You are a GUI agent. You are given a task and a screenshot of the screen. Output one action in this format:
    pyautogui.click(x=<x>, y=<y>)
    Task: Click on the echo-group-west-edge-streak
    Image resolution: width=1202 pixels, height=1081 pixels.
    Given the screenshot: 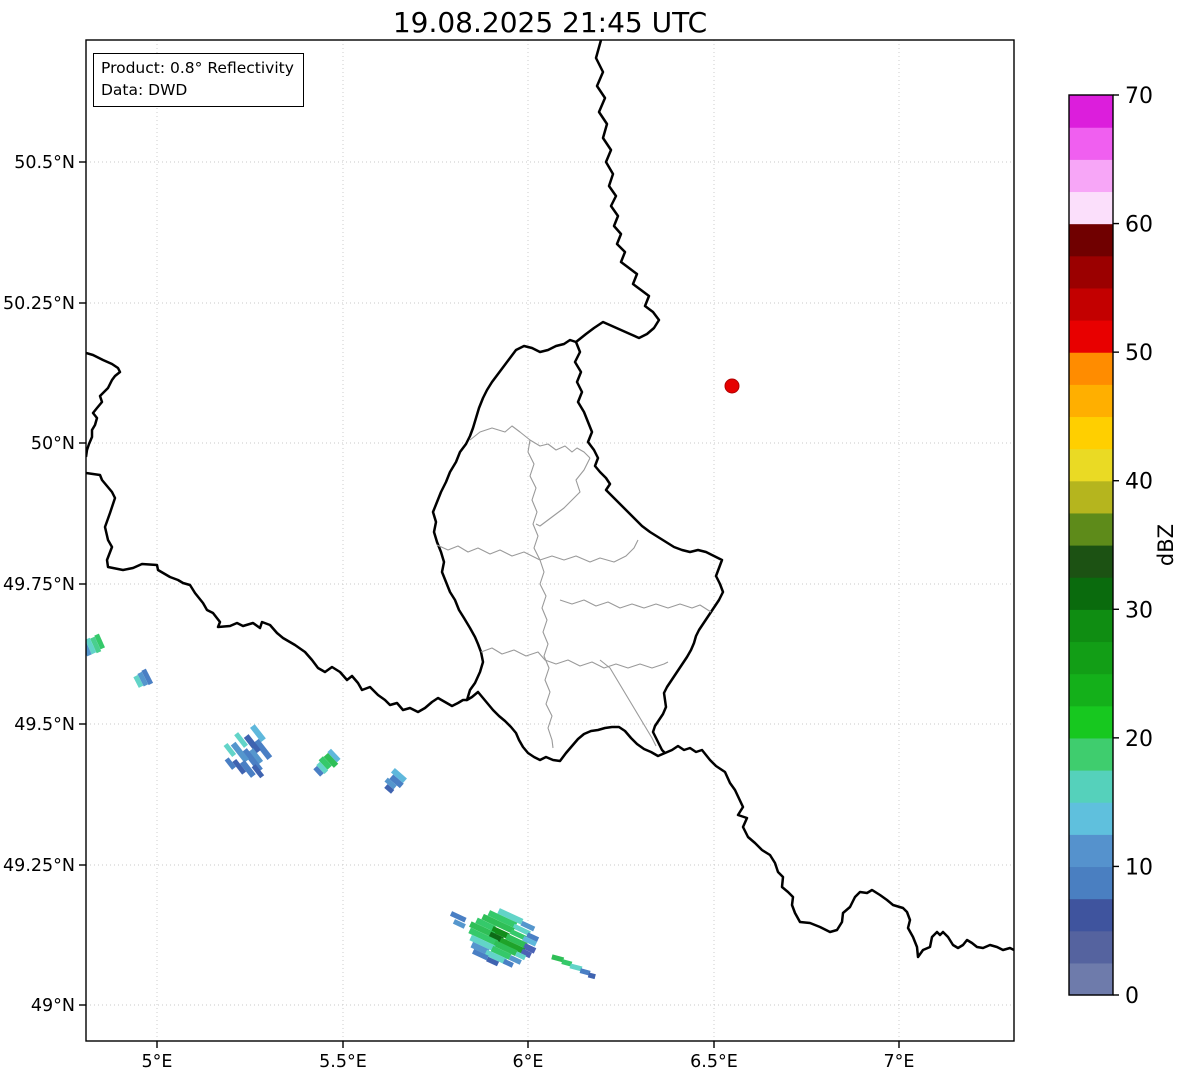 What is the action you would take?
    pyautogui.click(x=95, y=645)
    